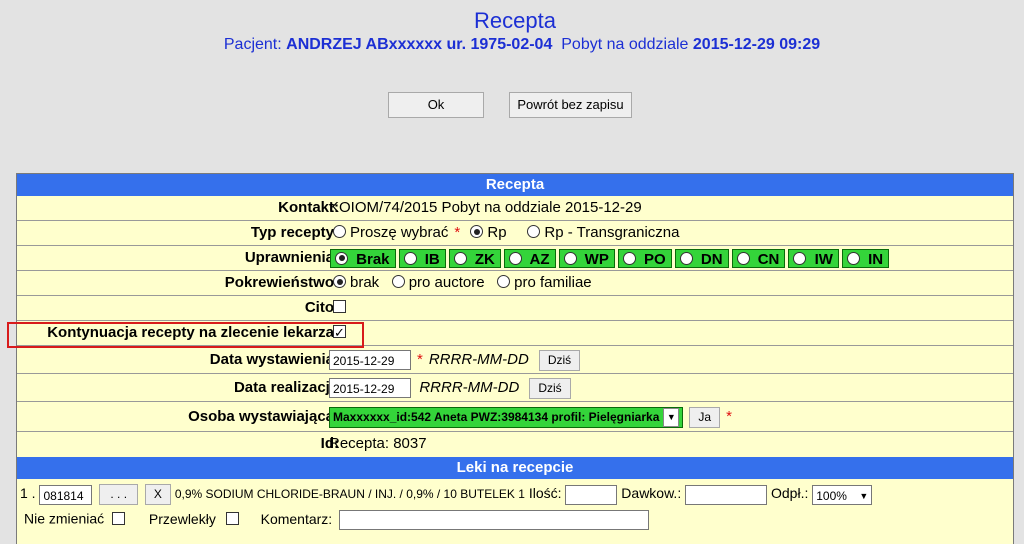 This screenshot has width=1024, height=544. I want to click on patient-name: ANDRZEJ ABxxxxxx ur. 1975-02-04, so click(419, 44).